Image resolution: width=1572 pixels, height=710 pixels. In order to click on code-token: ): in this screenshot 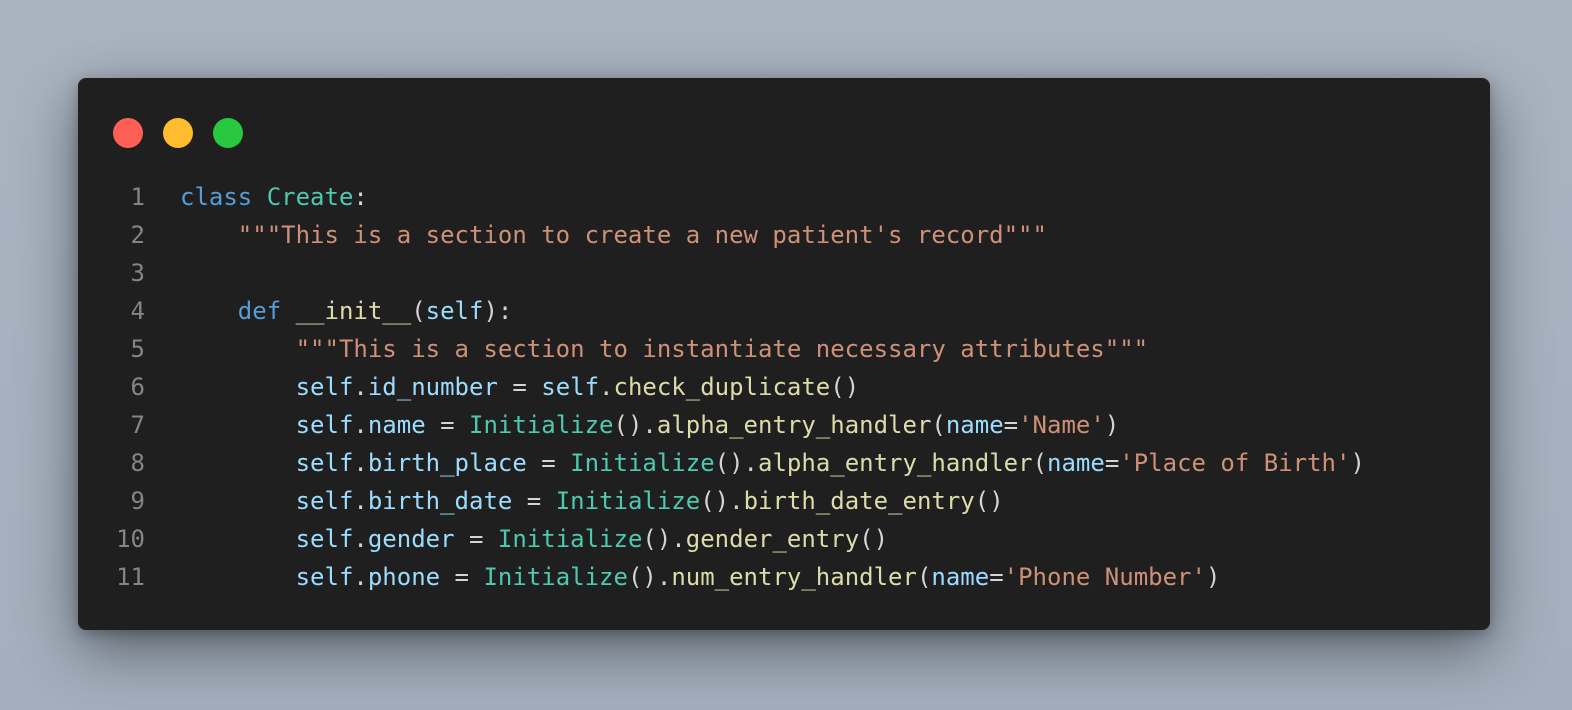, I will do `click(498, 311)`.